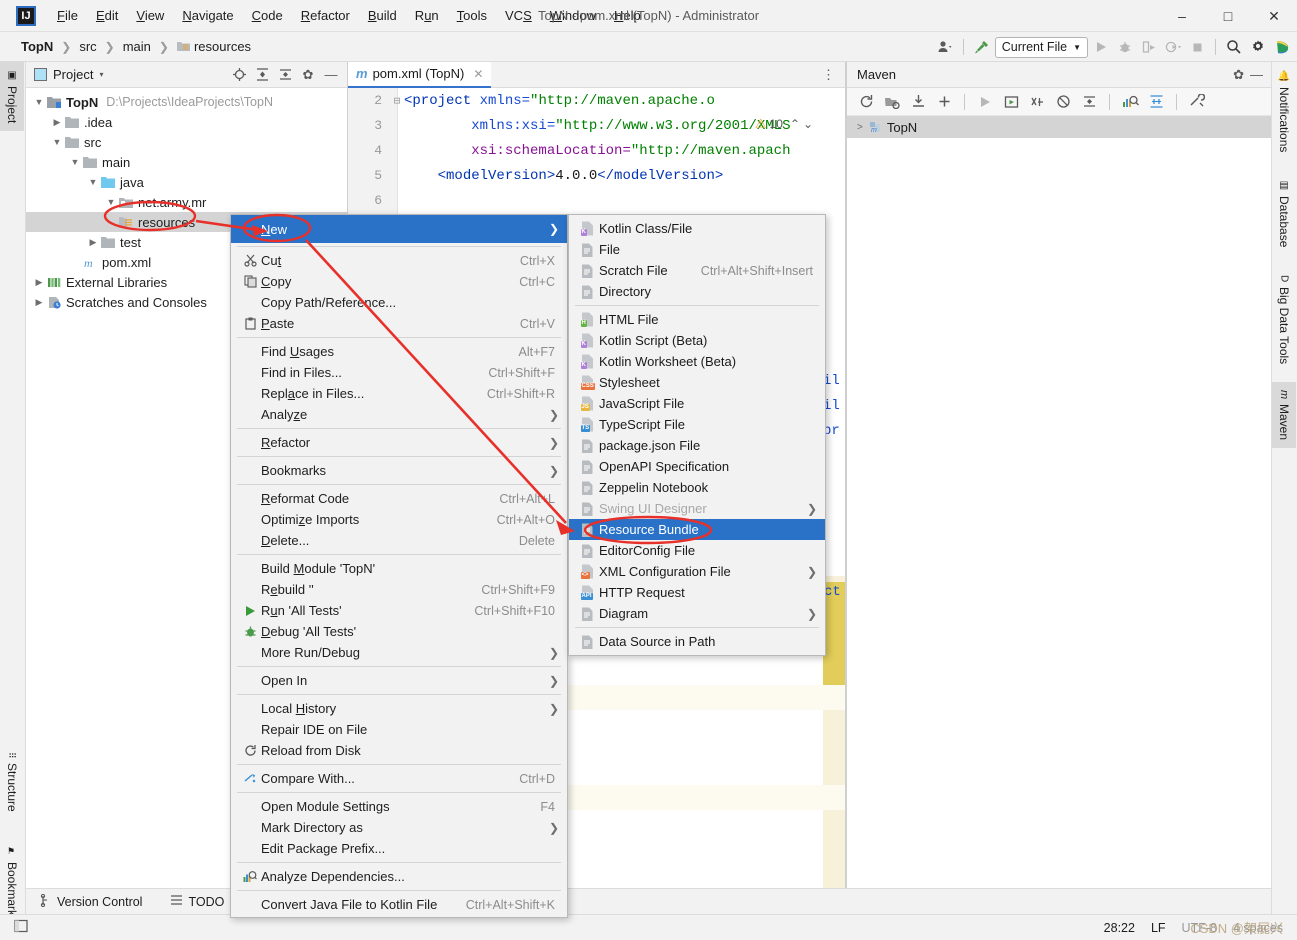 Image resolution: width=1297 pixels, height=940 pixels. Describe the element at coordinates (267, 15) in the screenshot. I see `menu-item-code: Code` at that location.